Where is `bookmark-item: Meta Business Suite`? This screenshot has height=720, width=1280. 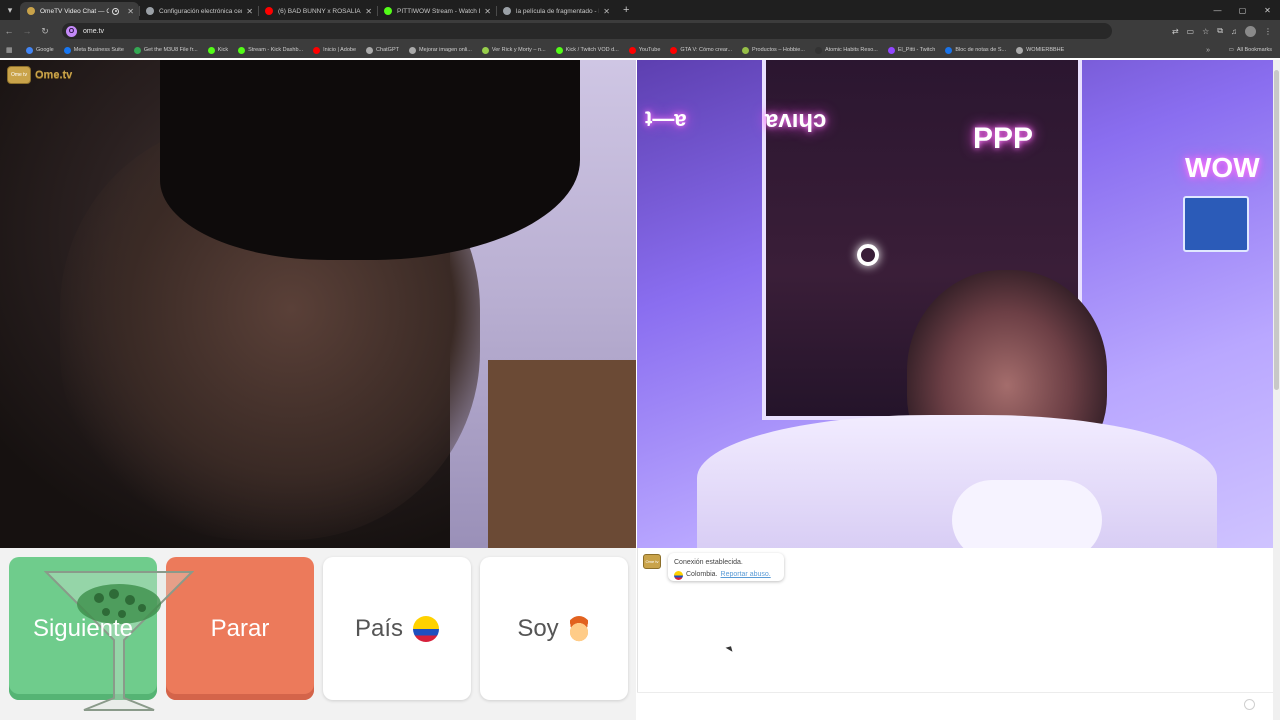 bookmark-item: Meta Business Suite is located at coordinates (93, 50).